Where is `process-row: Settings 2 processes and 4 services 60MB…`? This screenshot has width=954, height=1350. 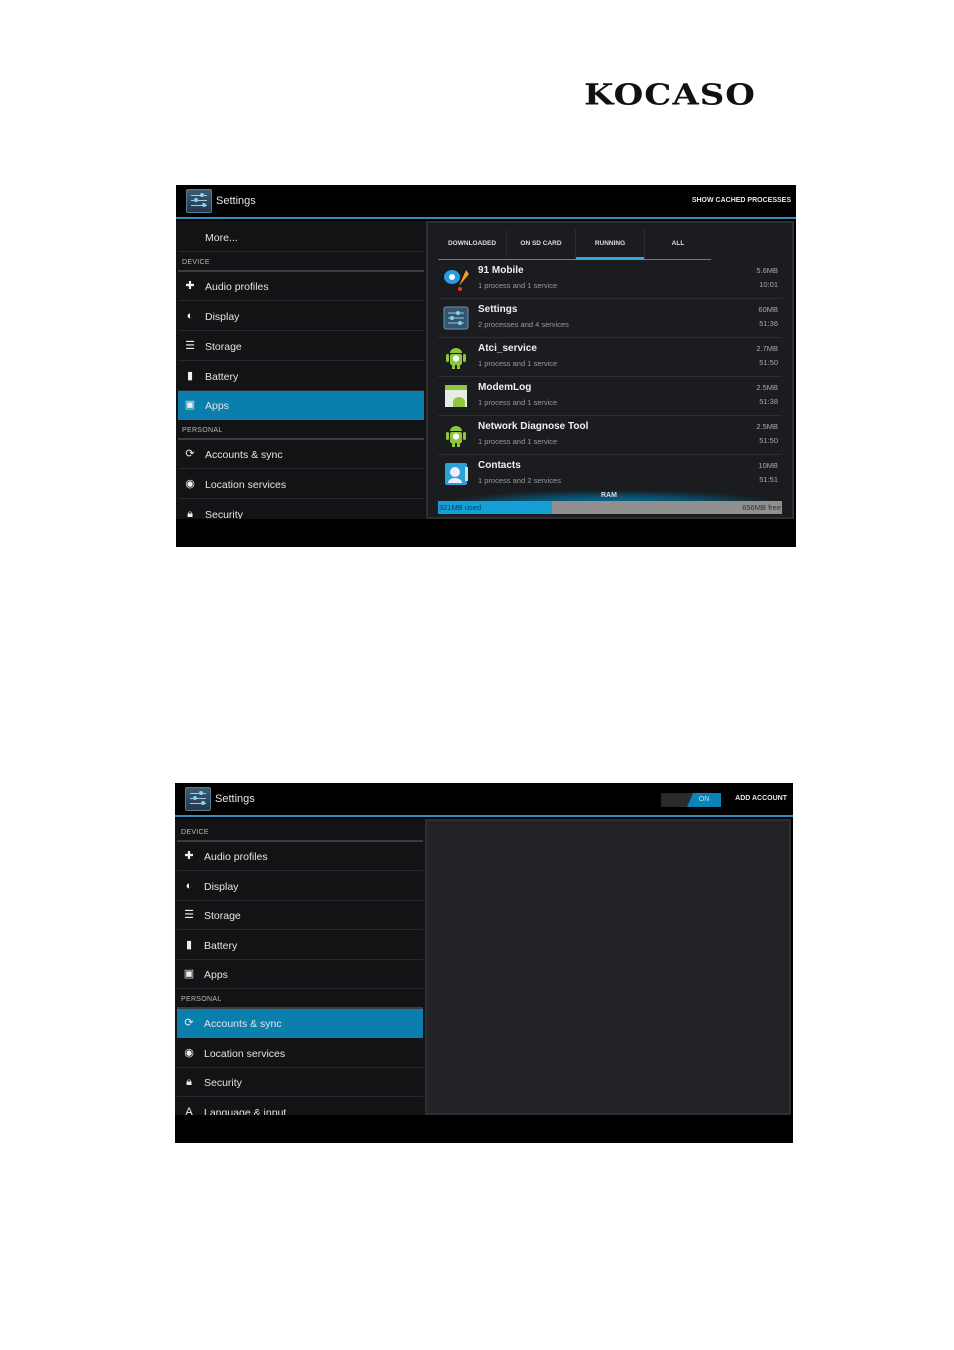
process-row: Settings 2 processes and 4 services 60MB… is located at coordinates (610, 318).